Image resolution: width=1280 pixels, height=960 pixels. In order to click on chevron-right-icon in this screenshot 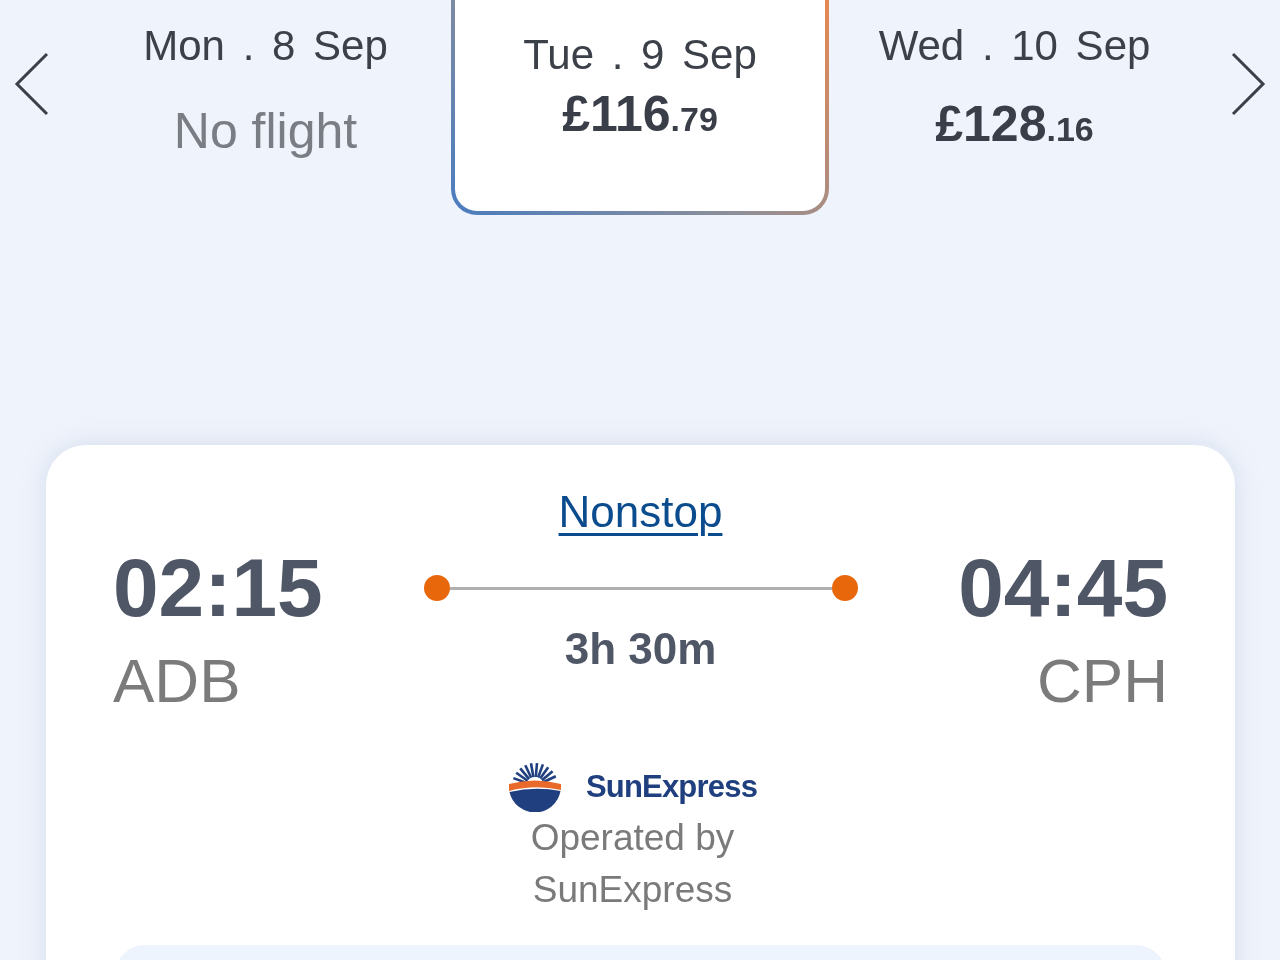, I will do `click(1248, 84)`.